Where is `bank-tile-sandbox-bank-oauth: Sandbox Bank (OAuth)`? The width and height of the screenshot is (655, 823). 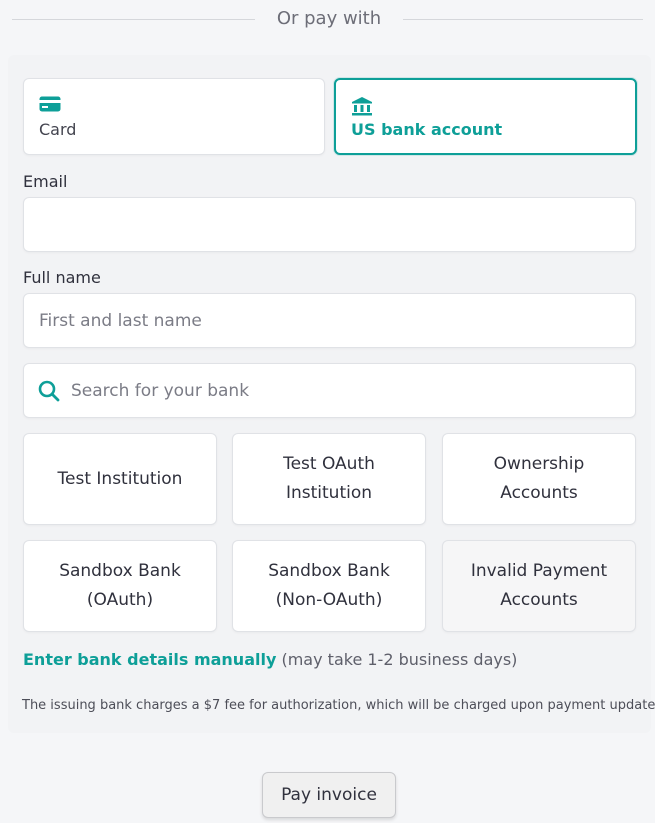
bank-tile-sandbox-bank-oauth: Sandbox Bank (OAuth) is located at coordinates (120, 586).